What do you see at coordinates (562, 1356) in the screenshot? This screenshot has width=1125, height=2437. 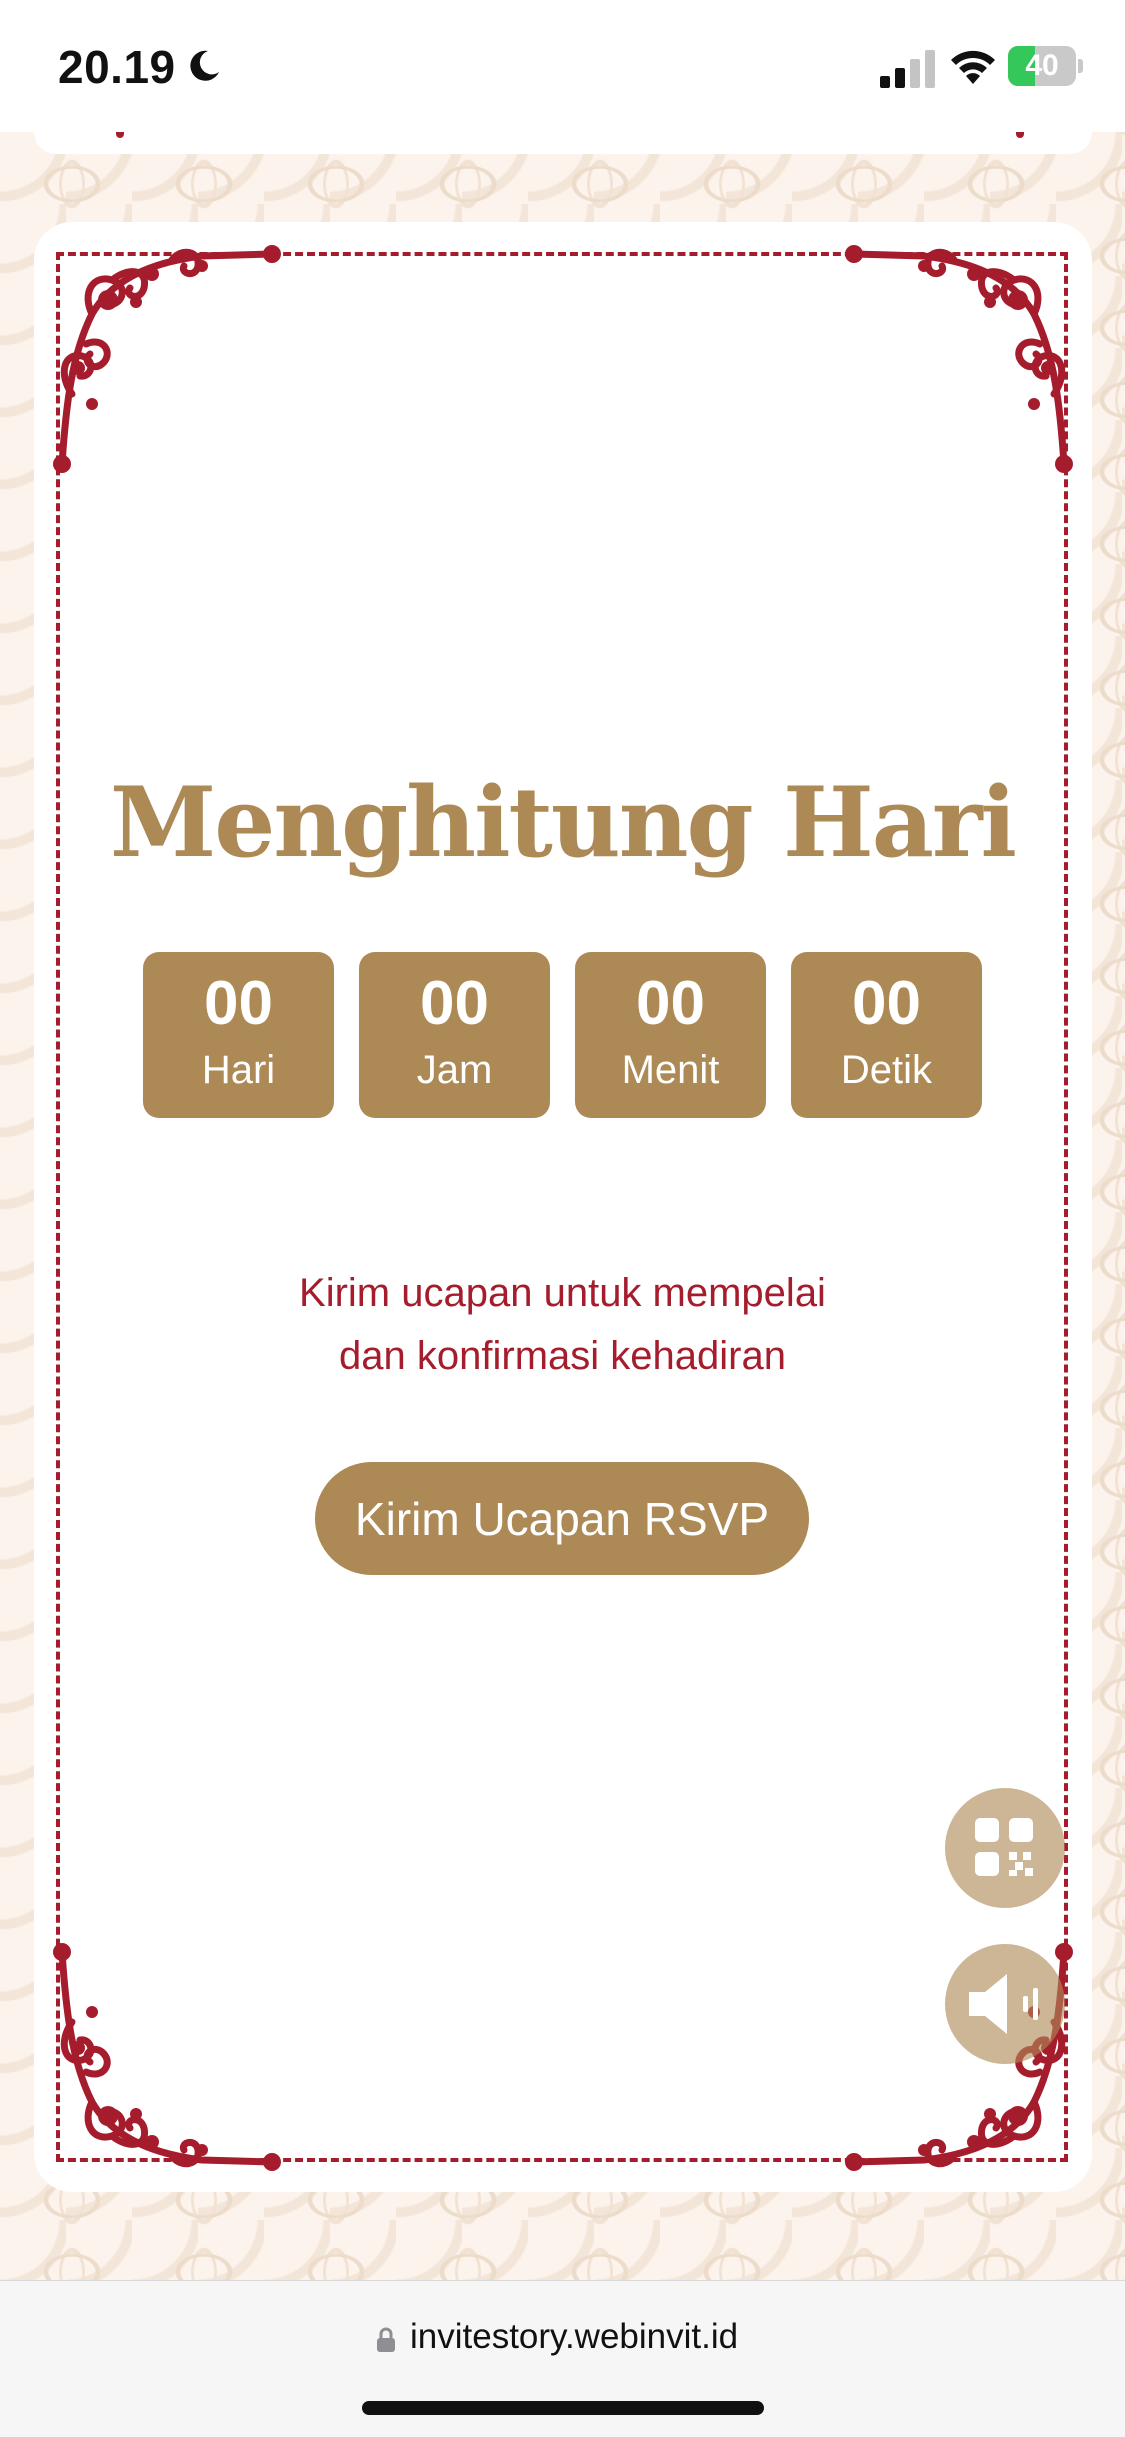 I see `rsvp-message-line-2: dan konfirmasi kehadiran` at bounding box center [562, 1356].